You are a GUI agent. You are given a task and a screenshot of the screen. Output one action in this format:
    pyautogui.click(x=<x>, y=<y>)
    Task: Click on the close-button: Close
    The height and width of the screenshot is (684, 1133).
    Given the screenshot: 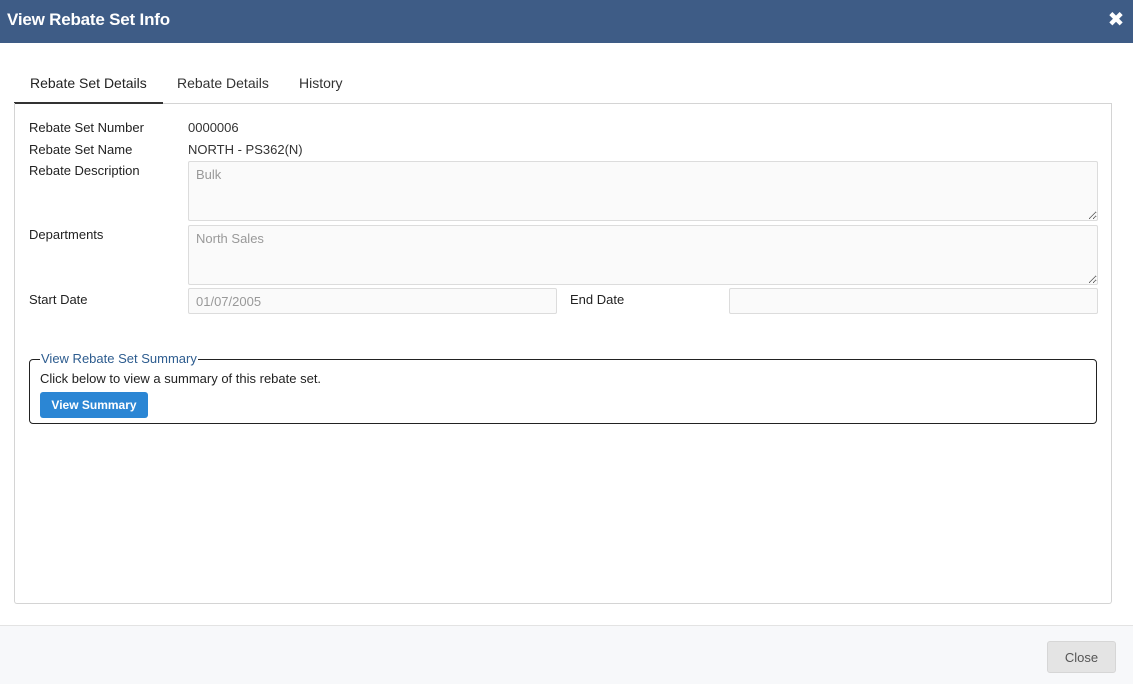 What is the action you would take?
    pyautogui.click(x=1081, y=657)
    